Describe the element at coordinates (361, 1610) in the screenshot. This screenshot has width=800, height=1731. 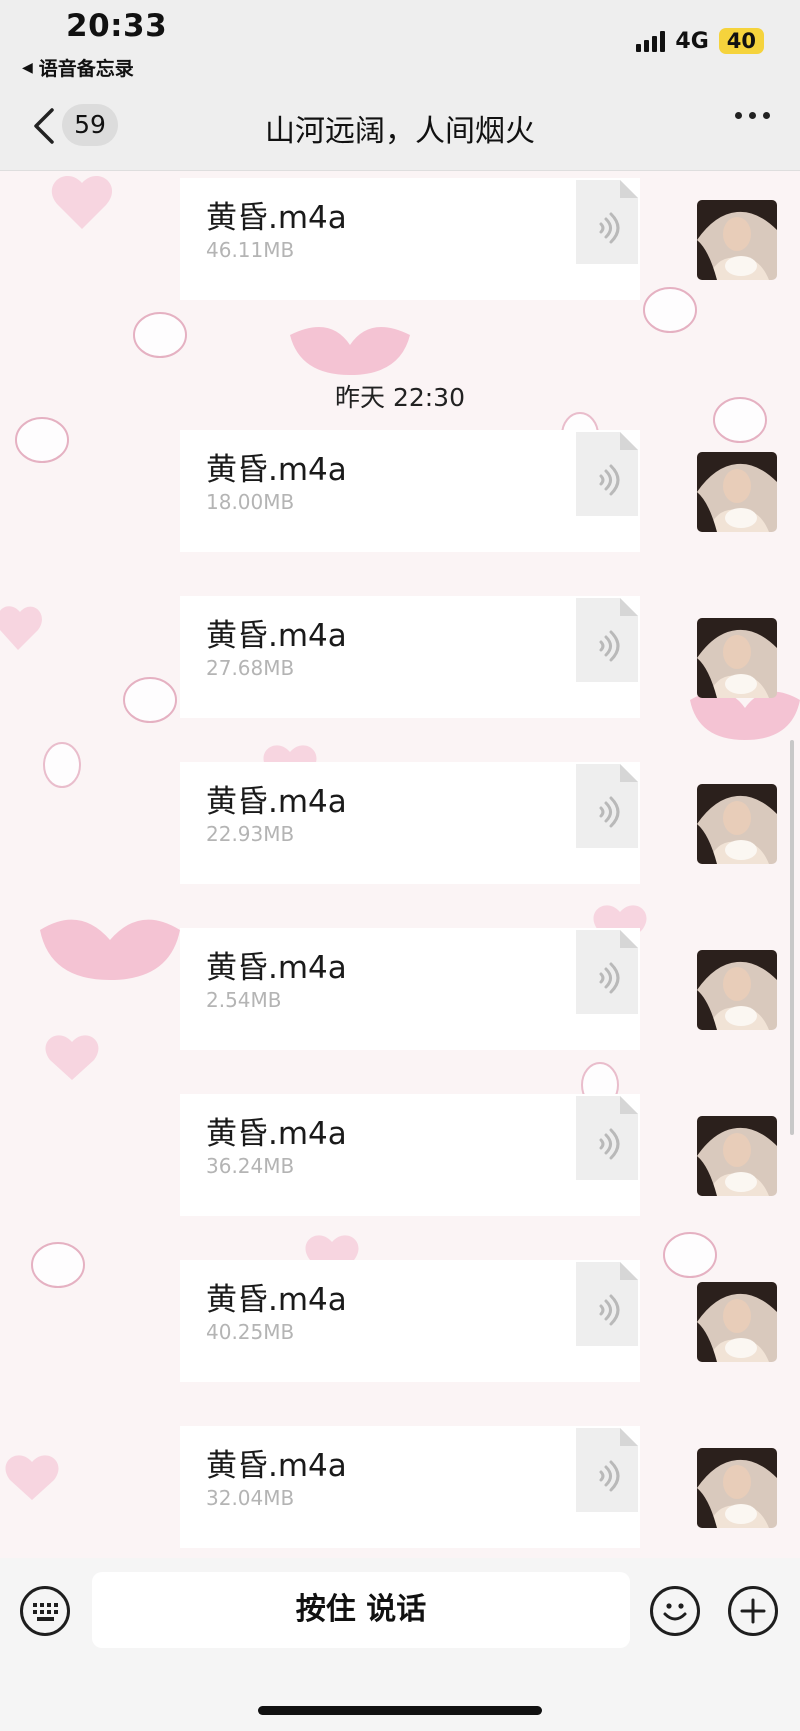
I see `hold-to-talk-button: 按住 说话` at that location.